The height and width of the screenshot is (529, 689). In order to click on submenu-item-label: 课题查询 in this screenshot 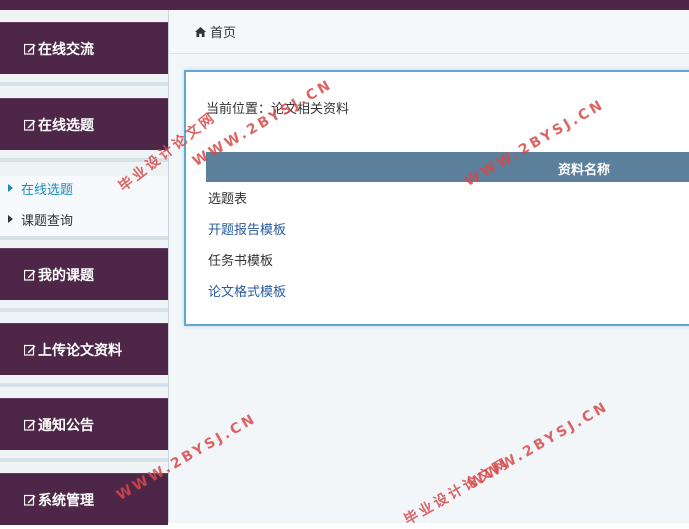, I will do `click(47, 219)`.